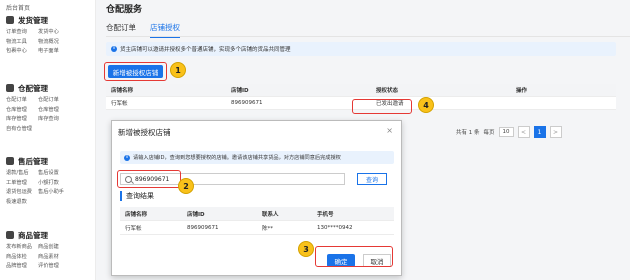 The image size is (630, 280). Describe the element at coordinates (54, 193) in the screenshot. I see `sidebar-item: 售后小助手` at that location.